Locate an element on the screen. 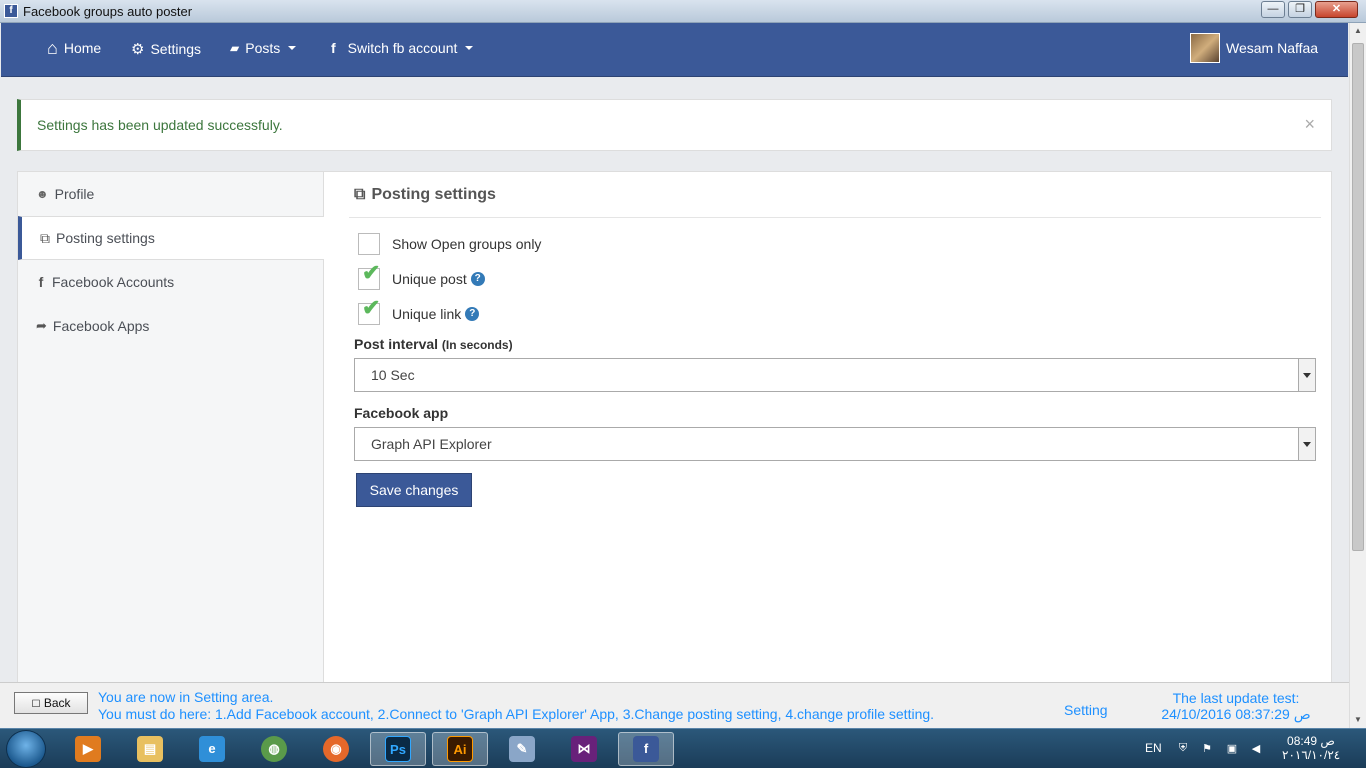 The image size is (1366, 768). network-icon: ▣ is located at coordinates (1232, 749).